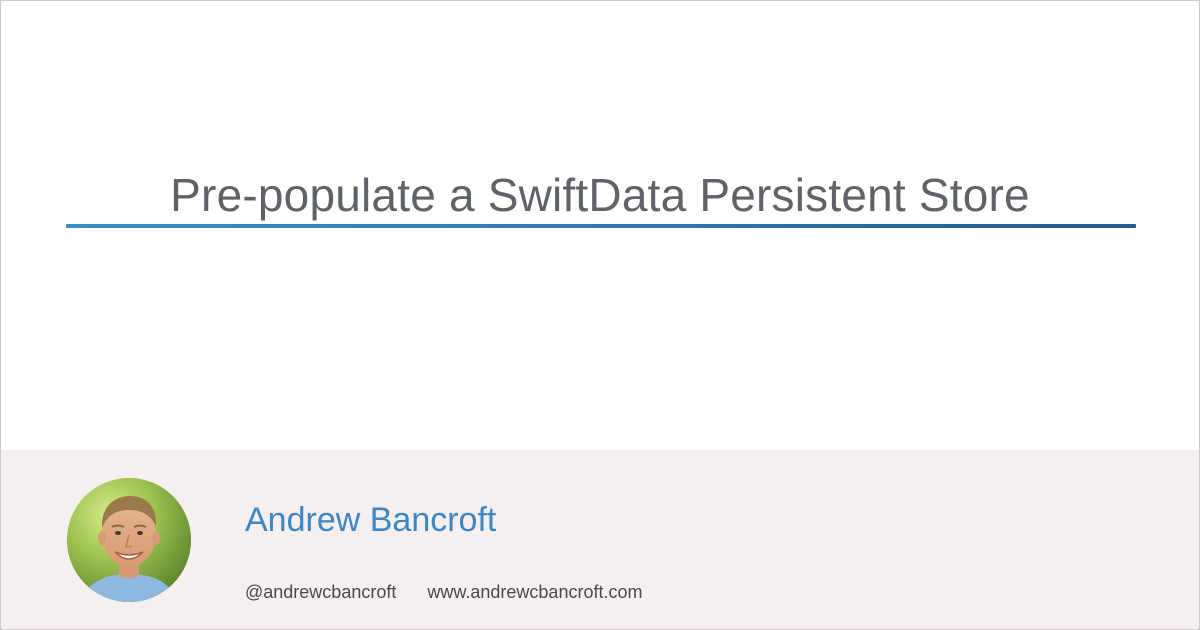  I want to click on author-photo-icon, so click(129, 540).